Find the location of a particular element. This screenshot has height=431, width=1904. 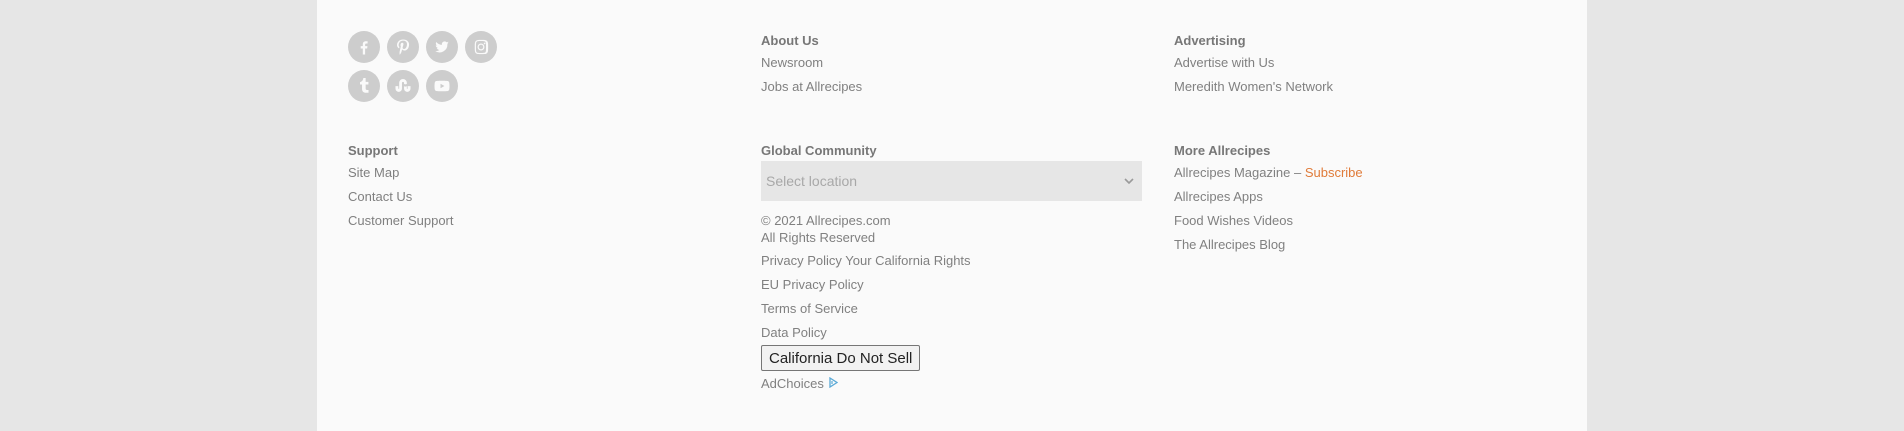

location-select-placeholder: Select location is located at coordinates (812, 181).